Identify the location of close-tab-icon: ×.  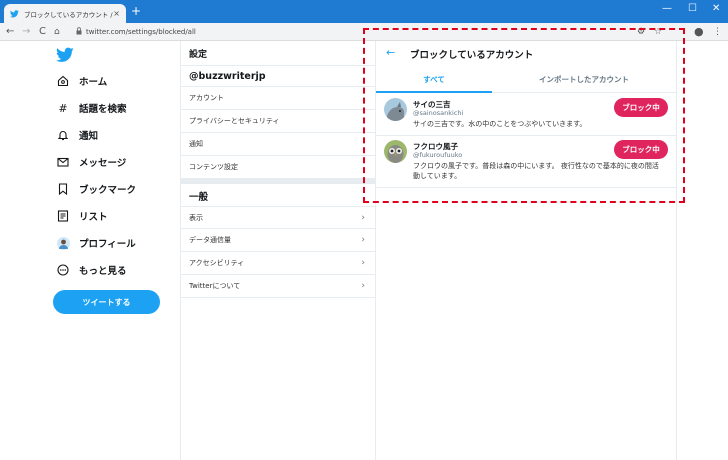
(116, 13).